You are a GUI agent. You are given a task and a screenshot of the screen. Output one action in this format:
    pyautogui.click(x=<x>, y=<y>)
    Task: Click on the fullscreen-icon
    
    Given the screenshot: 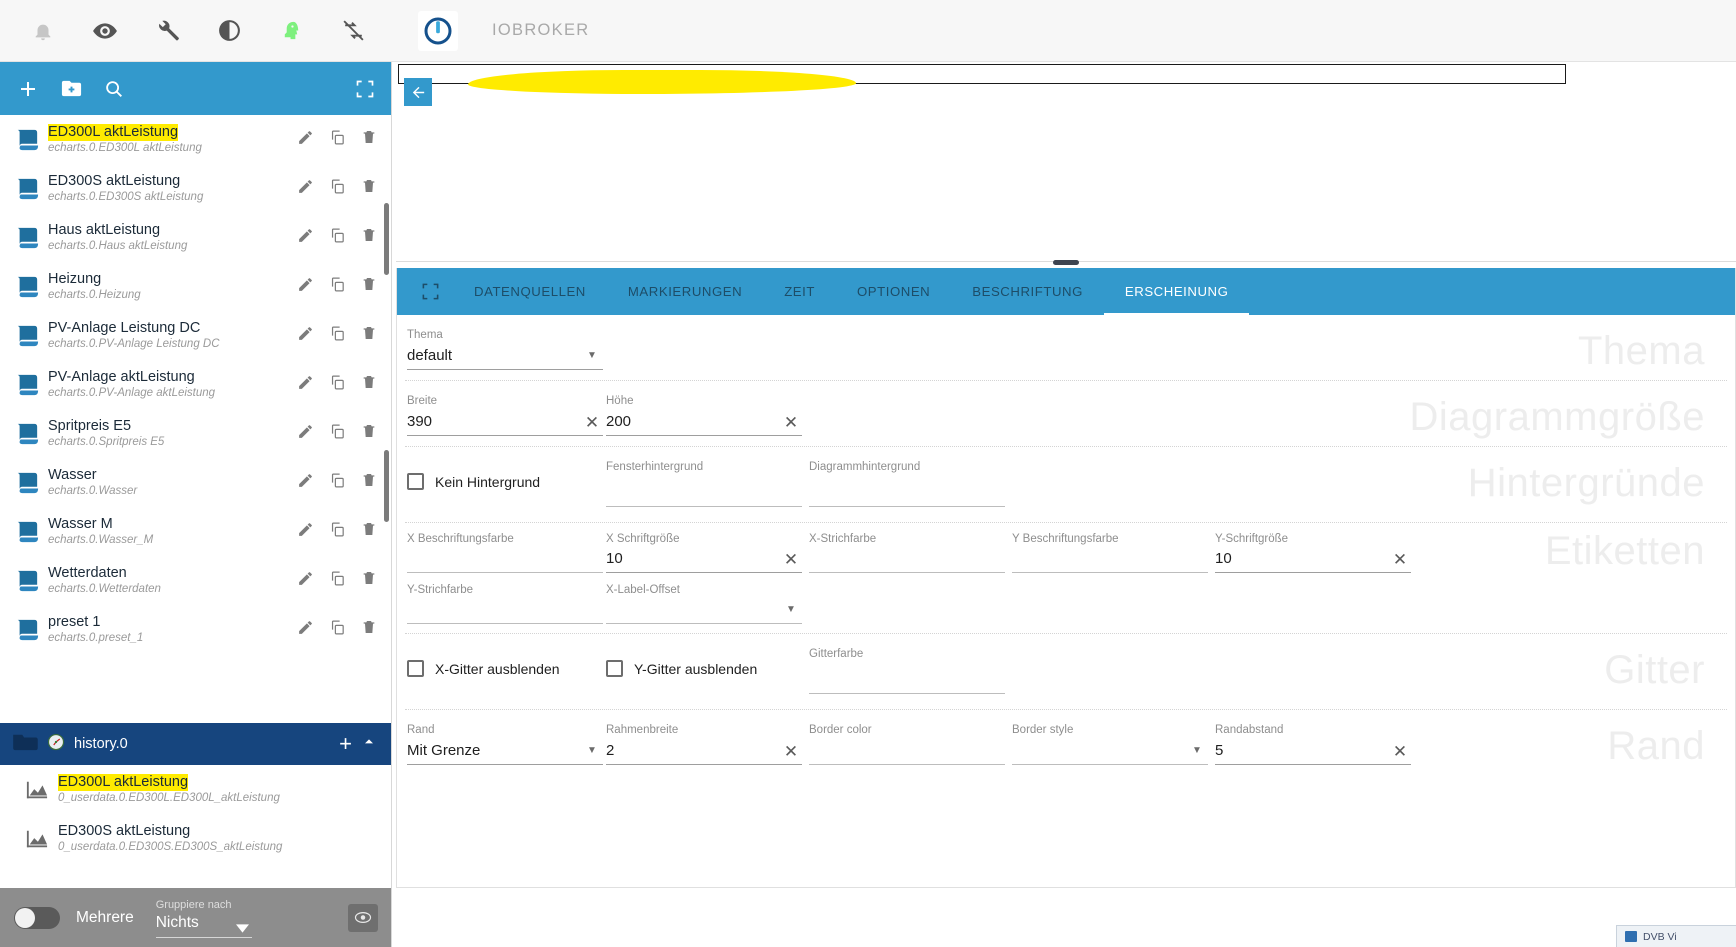 What is the action you would take?
    pyautogui.click(x=430, y=291)
    